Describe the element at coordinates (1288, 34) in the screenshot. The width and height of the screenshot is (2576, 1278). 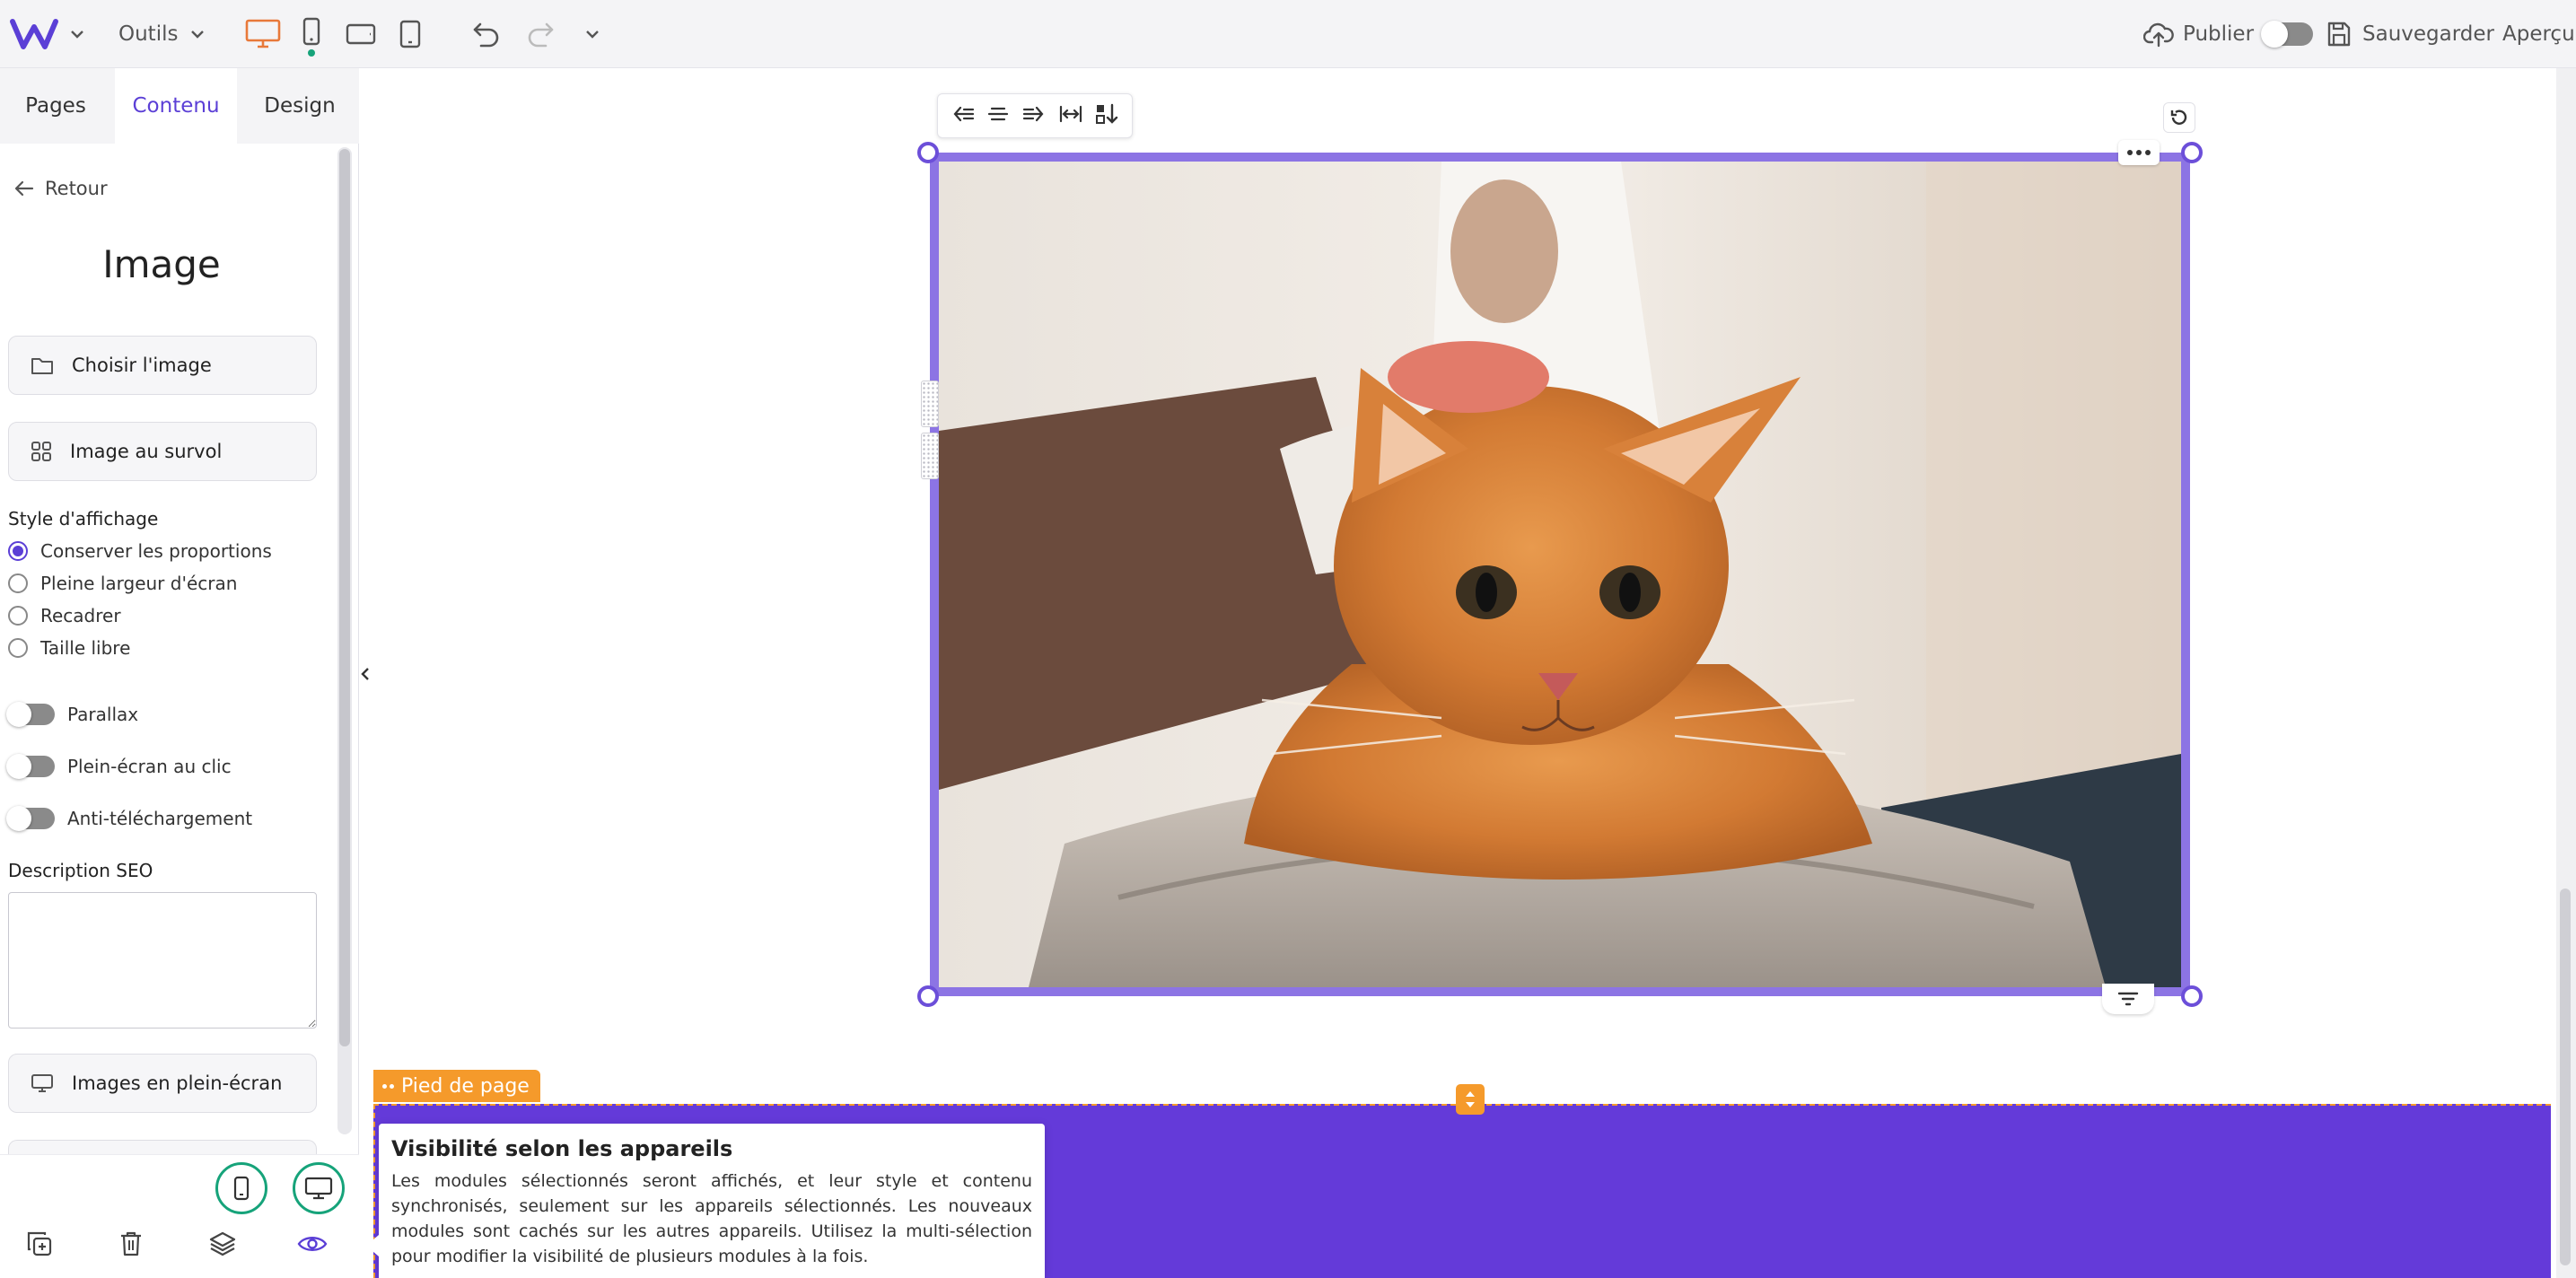
I see `top-bar: Outils Publier Sauvegarder Aperçu` at that location.